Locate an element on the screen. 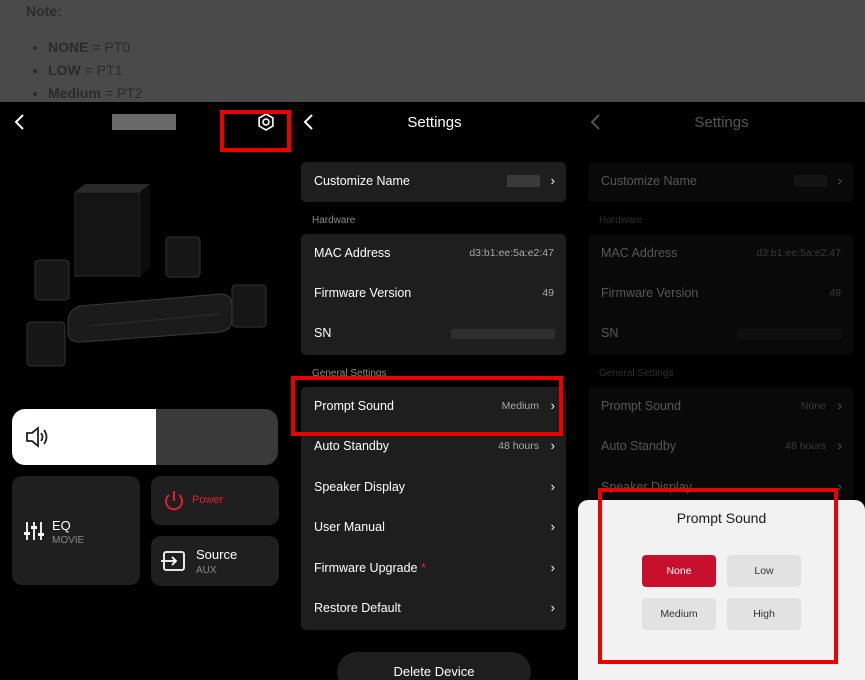 The height and width of the screenshot is (680, 865). eq-card: EQ MOVIE is located at coordinates (76, 530).